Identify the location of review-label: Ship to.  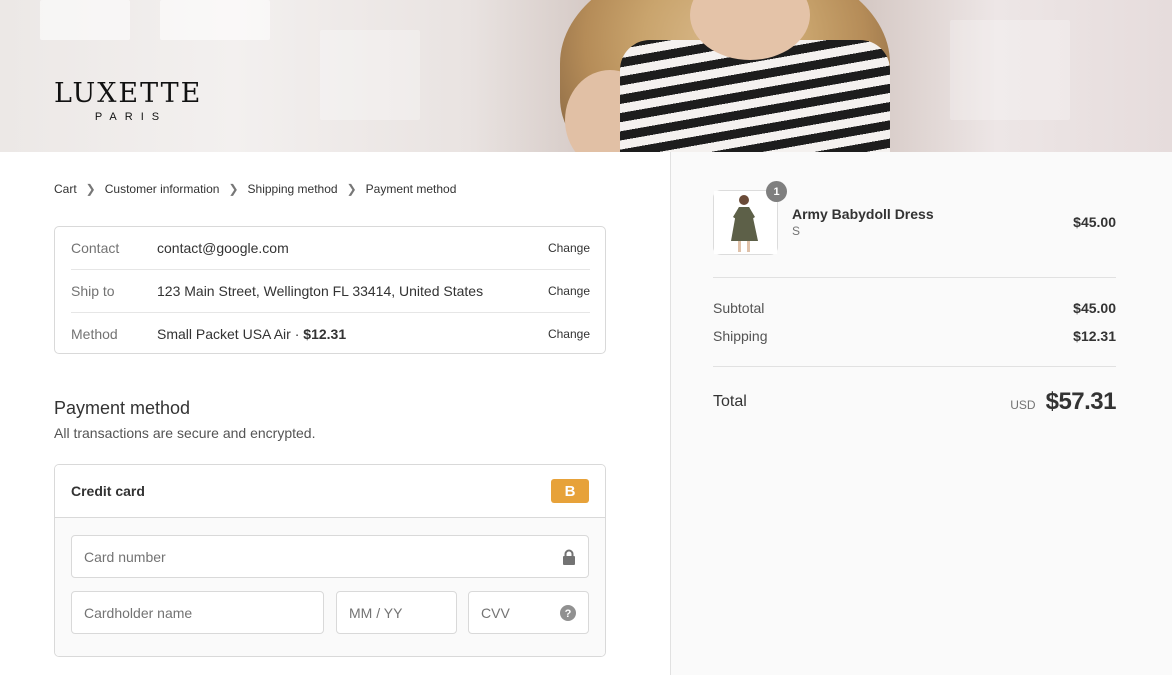
(93, 290).